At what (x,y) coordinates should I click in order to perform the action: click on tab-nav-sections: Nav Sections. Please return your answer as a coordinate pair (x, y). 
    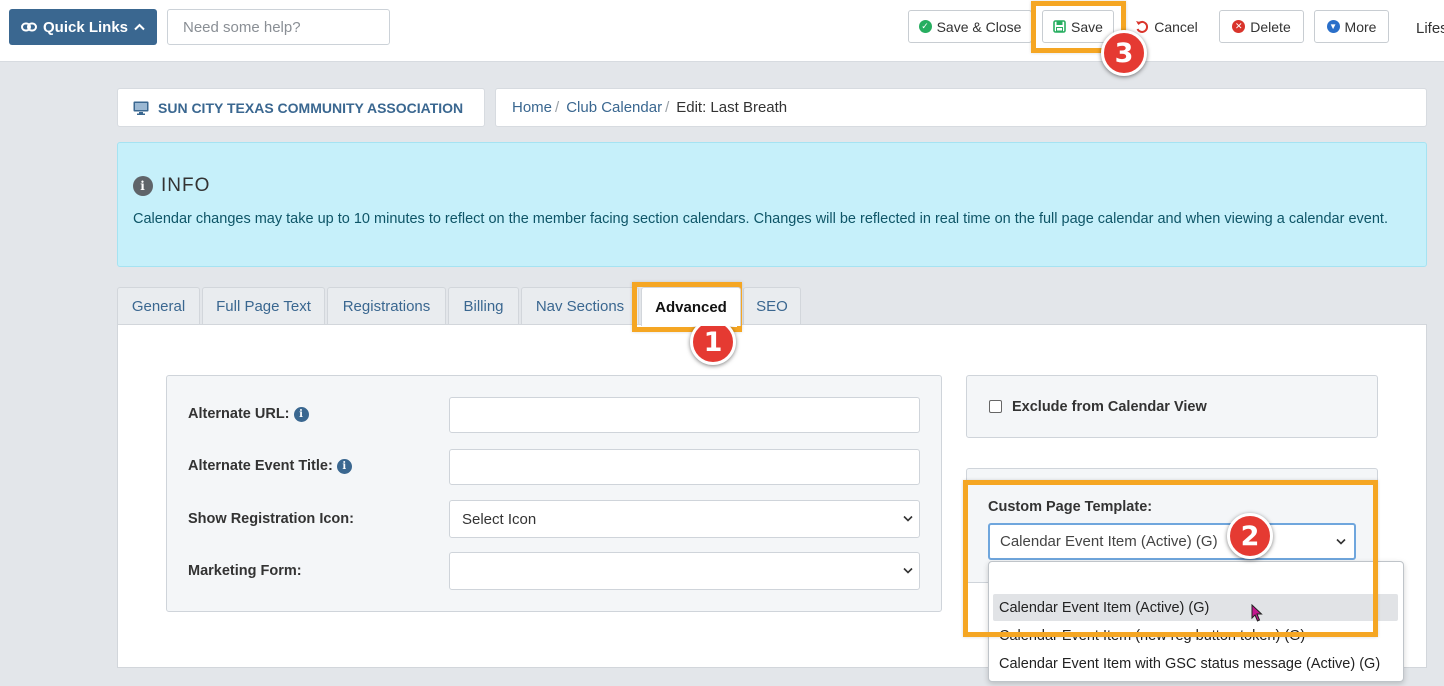
    Looking at the image, I should click on (580, 306).